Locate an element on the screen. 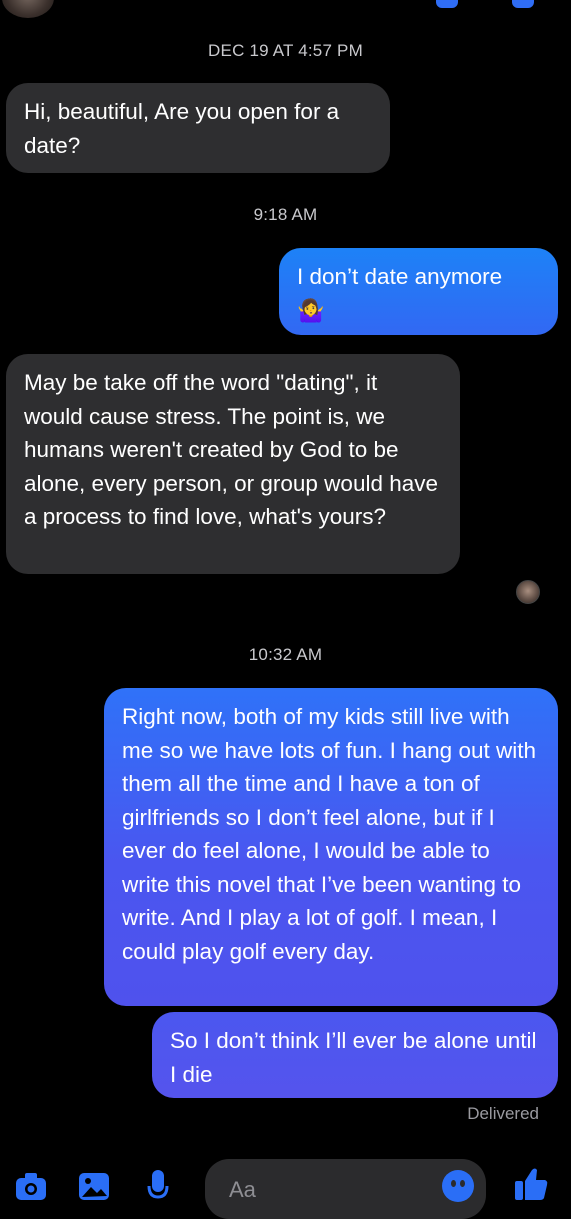  received-message: Hi, beautiful, Are you open for a date? is located at coordinates (198, 128).